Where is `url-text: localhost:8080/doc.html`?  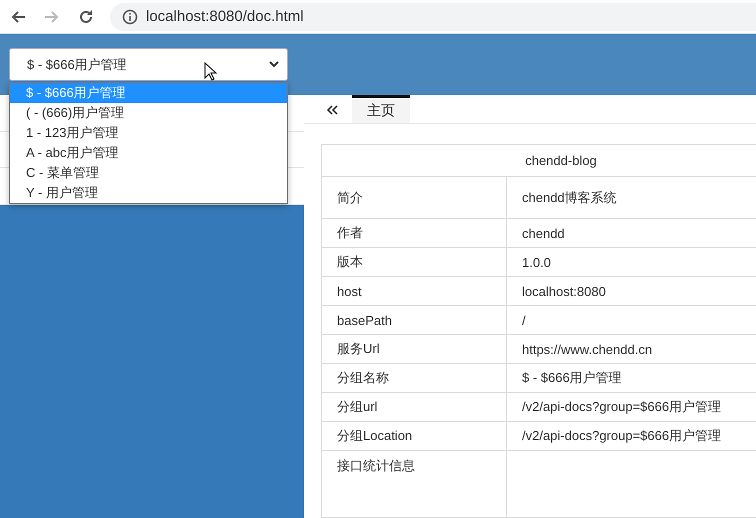
url-text: localhost:8080/doc.html is located at coordinates (225, 16).